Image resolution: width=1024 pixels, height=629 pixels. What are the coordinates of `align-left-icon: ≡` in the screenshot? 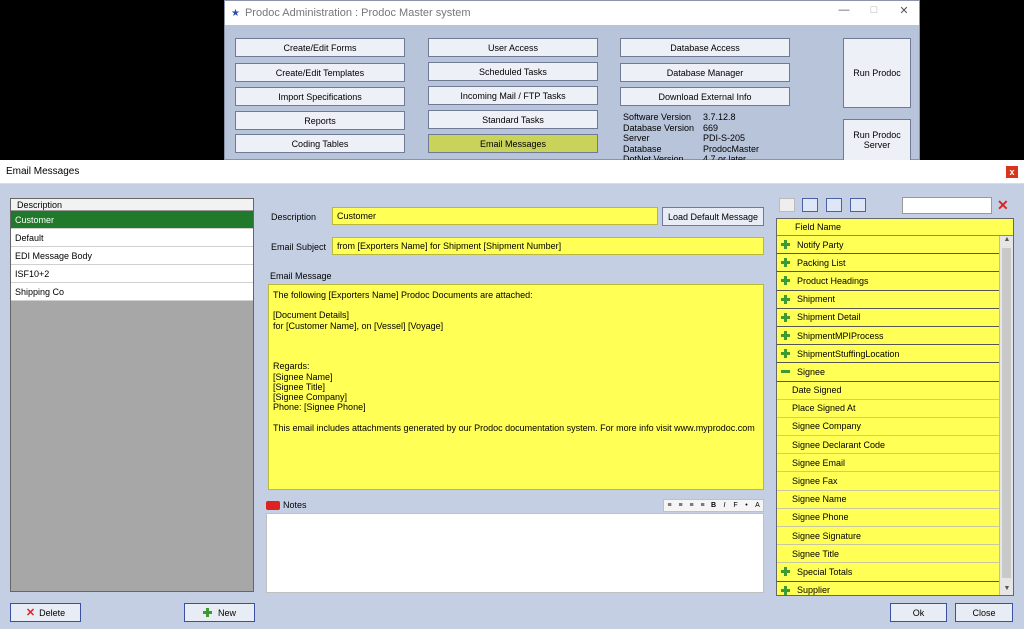 It's located at (669, 505).